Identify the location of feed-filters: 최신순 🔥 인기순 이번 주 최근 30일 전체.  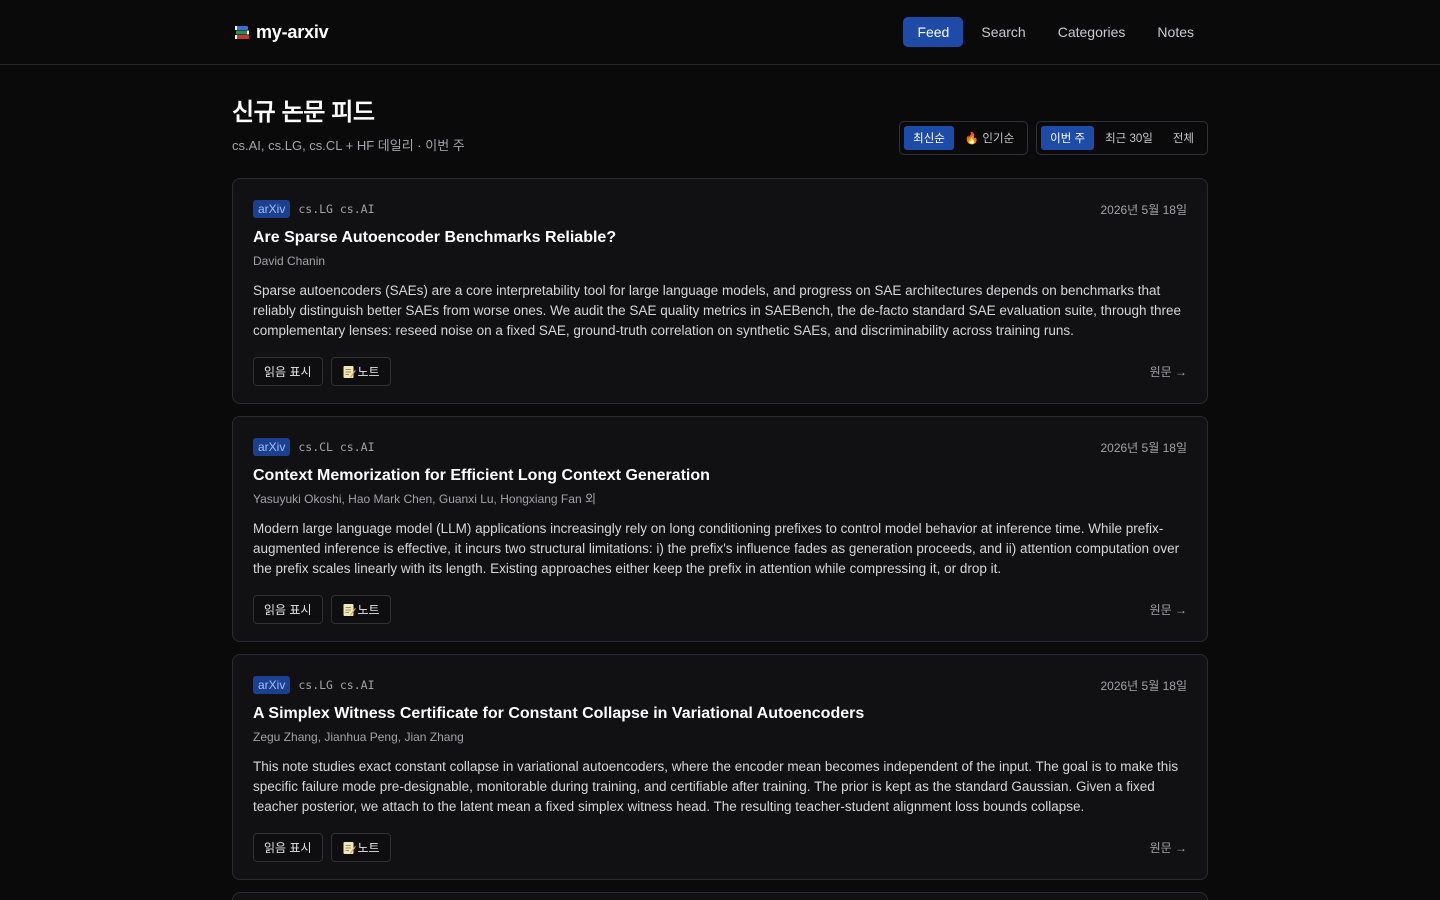
(1053, 138).